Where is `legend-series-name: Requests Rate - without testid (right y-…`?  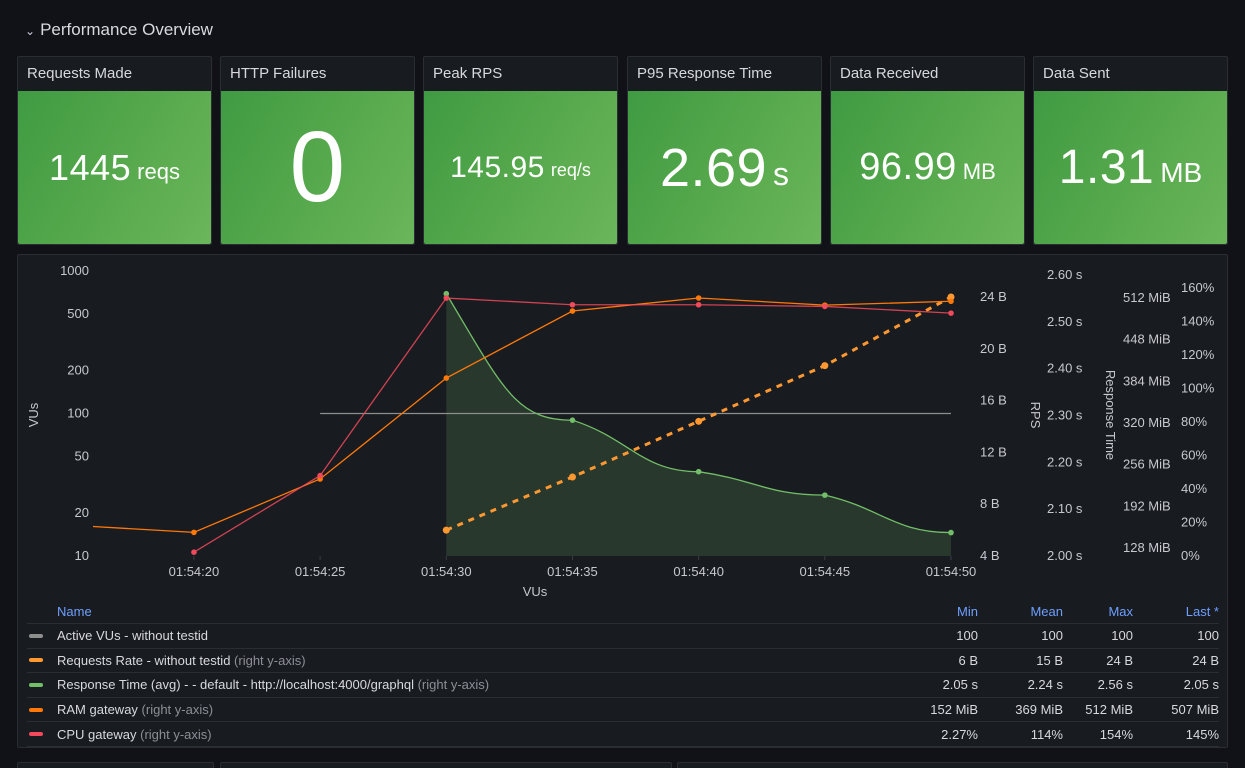
legend-series-name: Requests Rate - without testid (right y-… is located at coordinates (472, 660).